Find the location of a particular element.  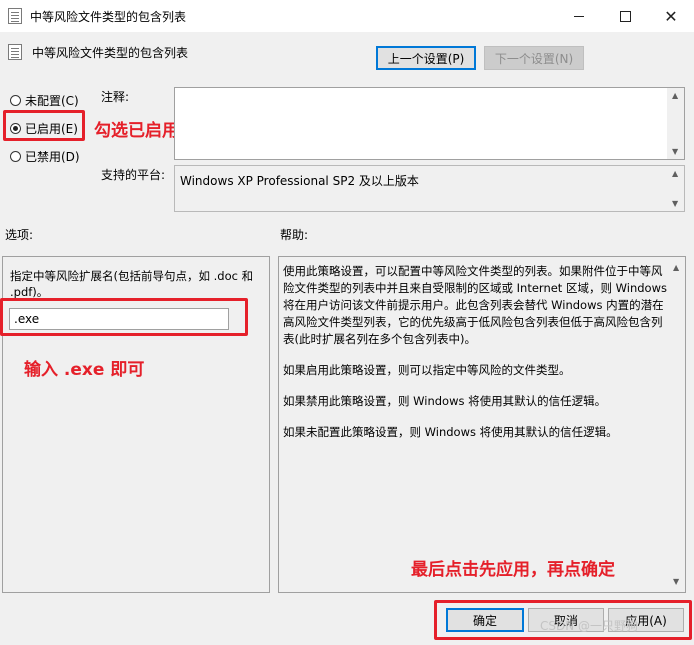

help-paragraph: 如果启用此策略设置，则可以指定中等风险的文件类型。 is located at coordinates (427, 370).